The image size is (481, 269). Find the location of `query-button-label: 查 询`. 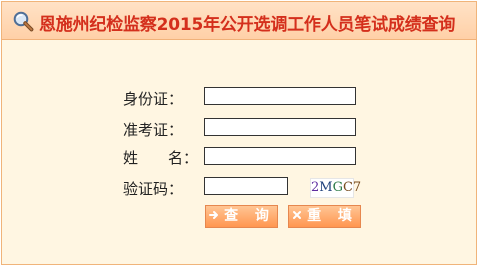

query-button-label: 查 询 is located at coordinates (249, 216).